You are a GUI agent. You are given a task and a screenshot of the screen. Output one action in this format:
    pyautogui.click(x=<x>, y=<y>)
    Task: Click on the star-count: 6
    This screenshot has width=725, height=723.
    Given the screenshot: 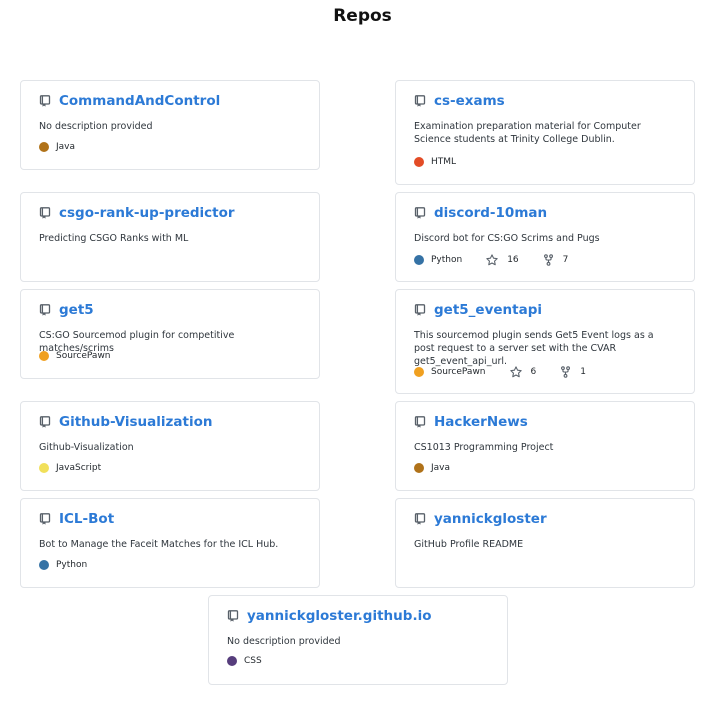 What is the action you would take?
    pyautogui.click(x=523, y=372)
    